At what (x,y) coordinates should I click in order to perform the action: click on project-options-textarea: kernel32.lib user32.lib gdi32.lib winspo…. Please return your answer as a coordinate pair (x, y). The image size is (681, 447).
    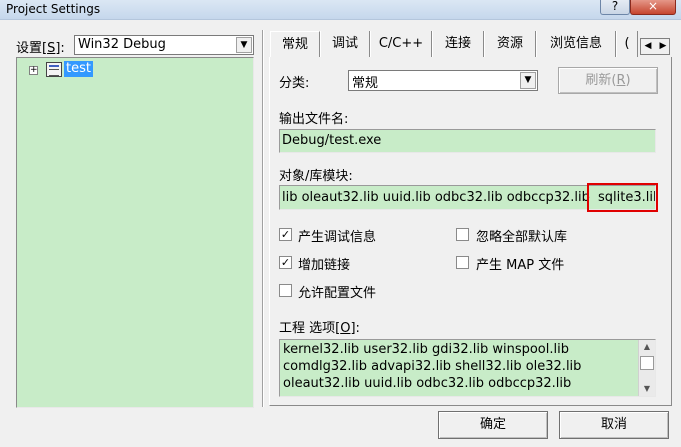
    Looking at the image, I should click on (467, 368).